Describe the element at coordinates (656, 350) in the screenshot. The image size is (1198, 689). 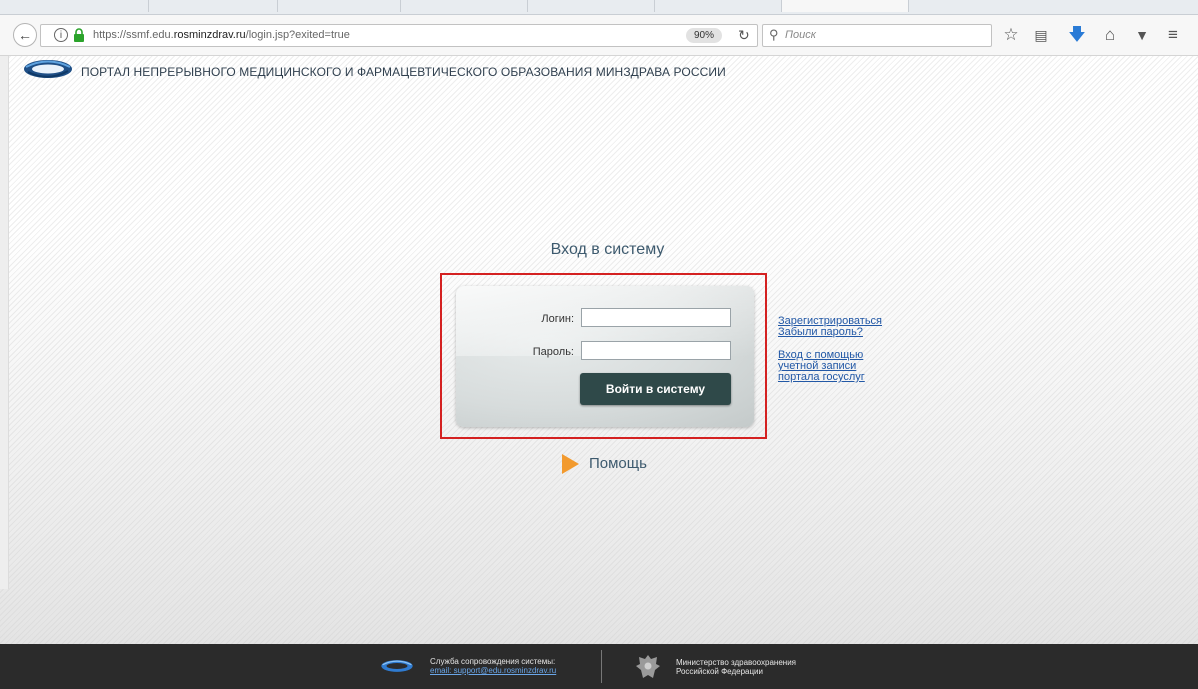
I see `password-input` at that location.